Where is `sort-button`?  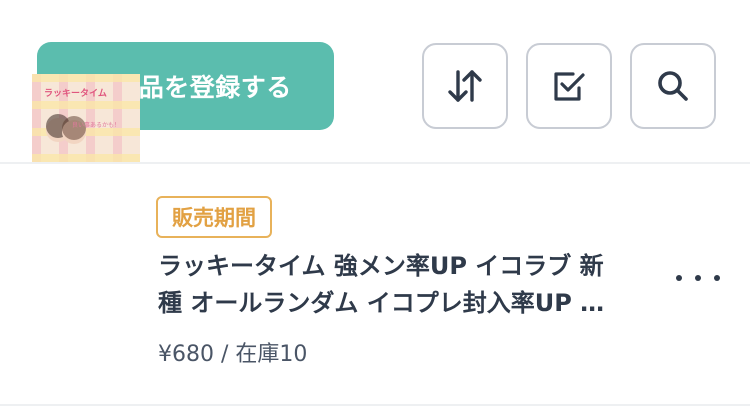
sort-button is located at coordinates (465, 86).